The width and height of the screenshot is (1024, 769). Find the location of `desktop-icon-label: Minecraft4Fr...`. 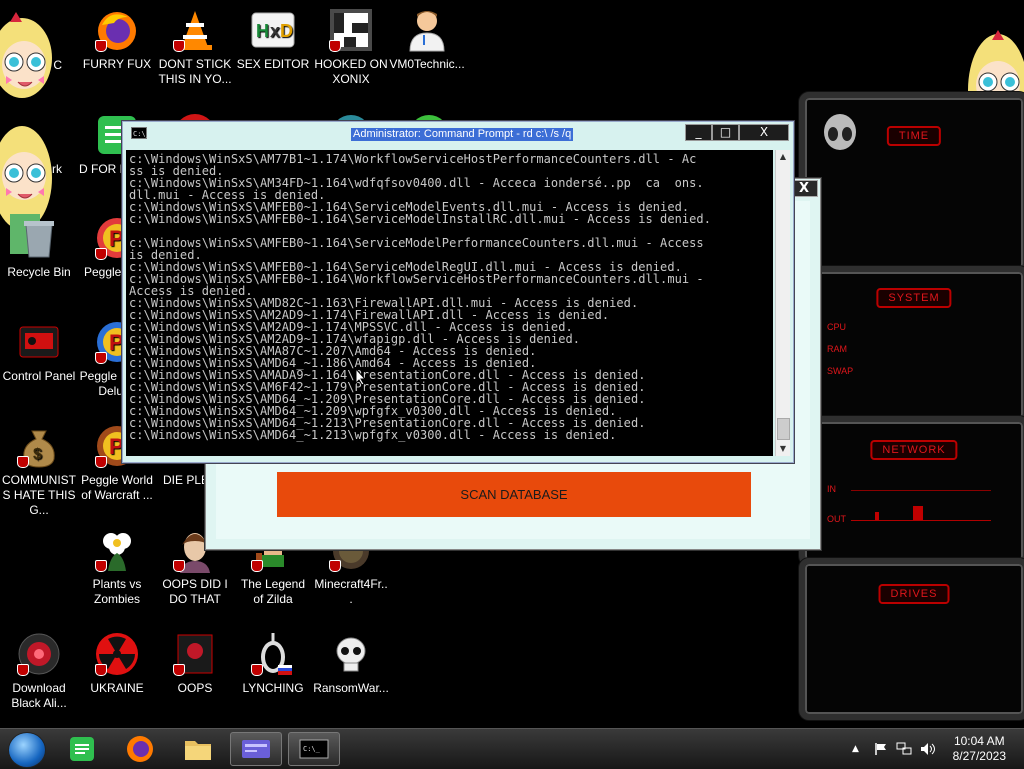

desktop-icon-label: Minecraft4Fr... is located at coordinates (351, 591).